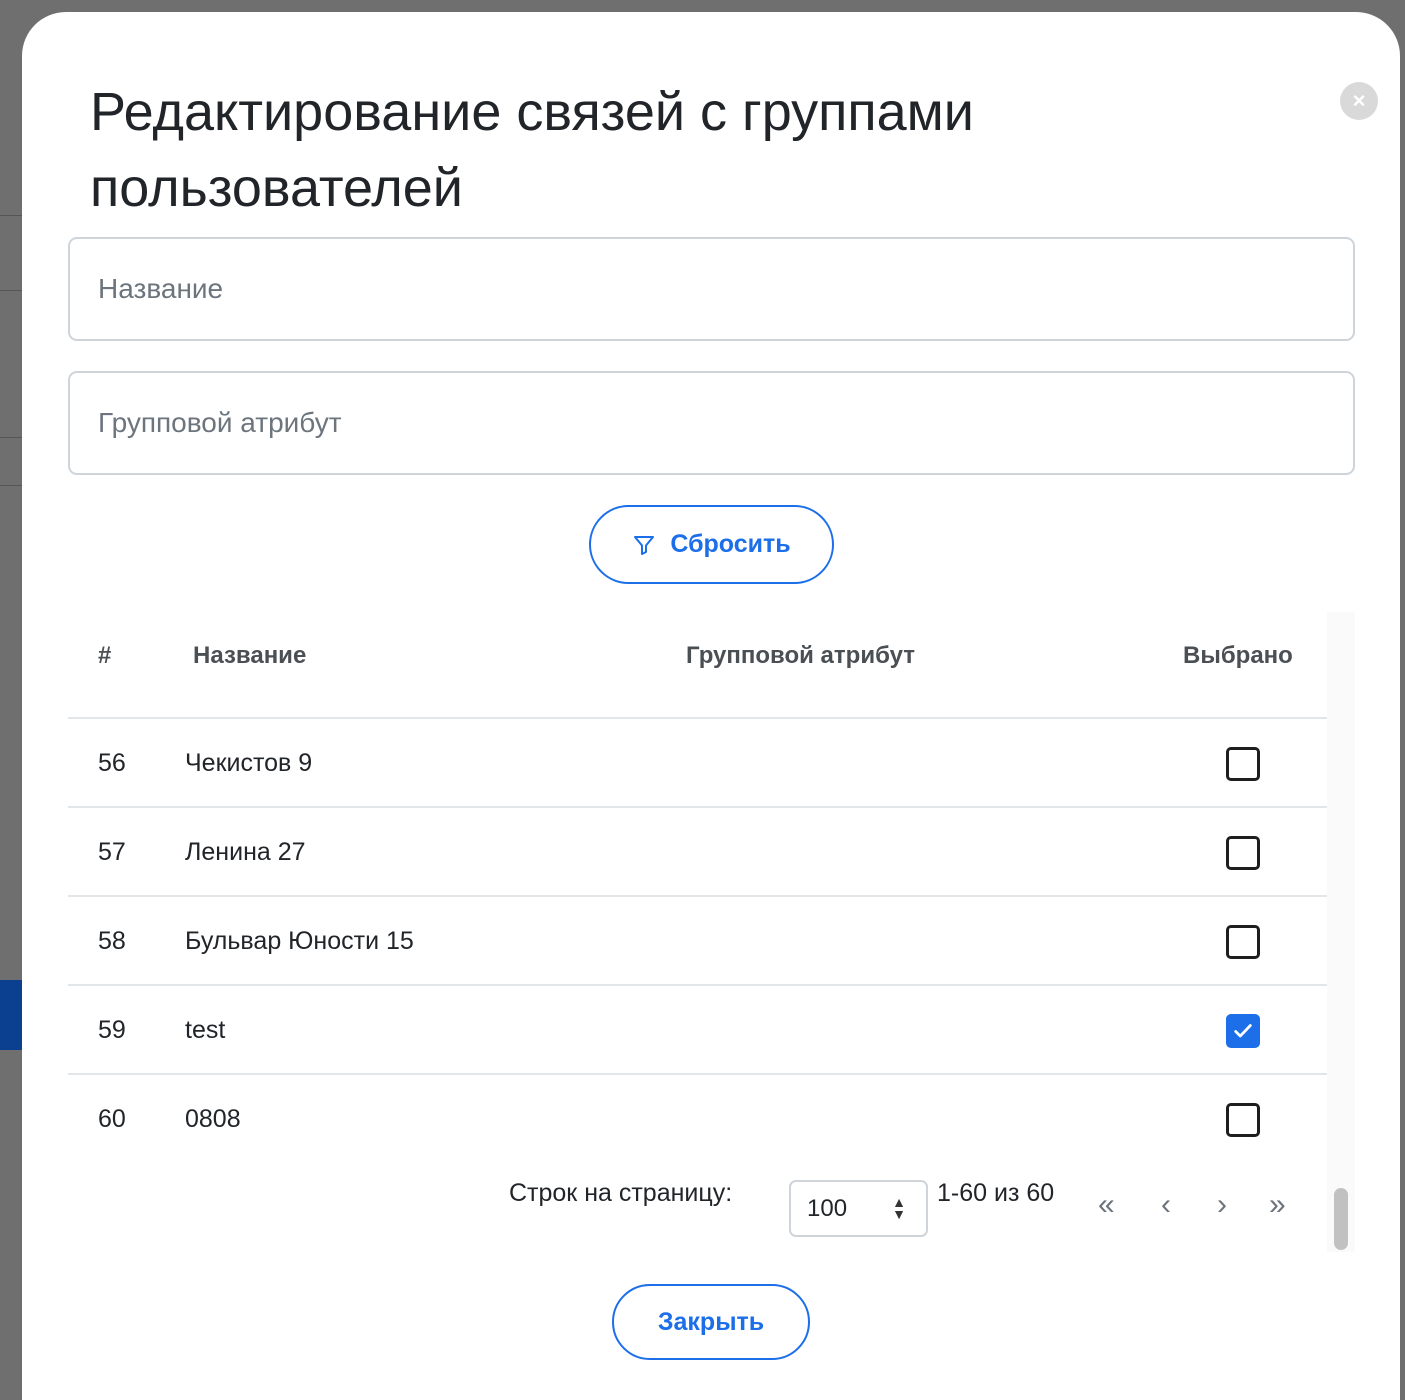 The height and width of the screenshot is (1400, 1405). I want to click on row-number: 56, so click(112, 763).